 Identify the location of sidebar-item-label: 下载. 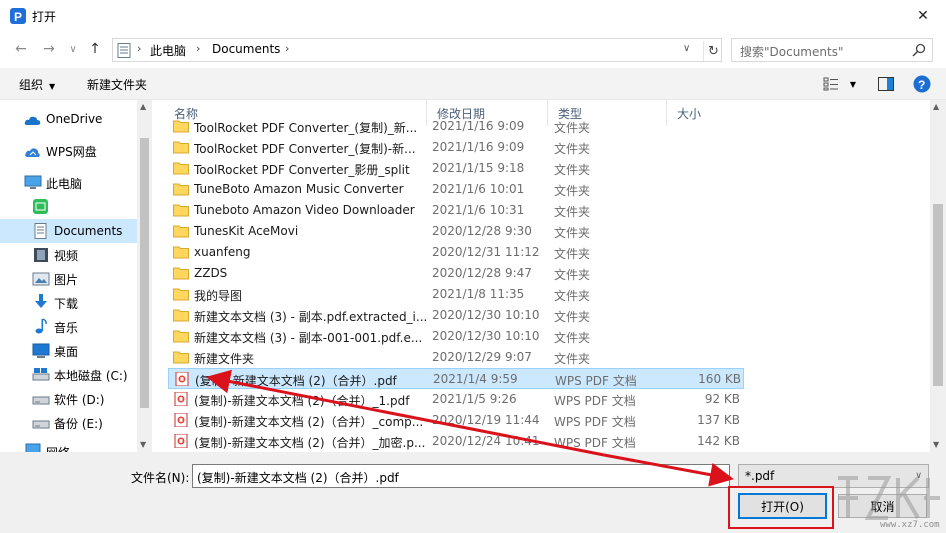
(66, 303).